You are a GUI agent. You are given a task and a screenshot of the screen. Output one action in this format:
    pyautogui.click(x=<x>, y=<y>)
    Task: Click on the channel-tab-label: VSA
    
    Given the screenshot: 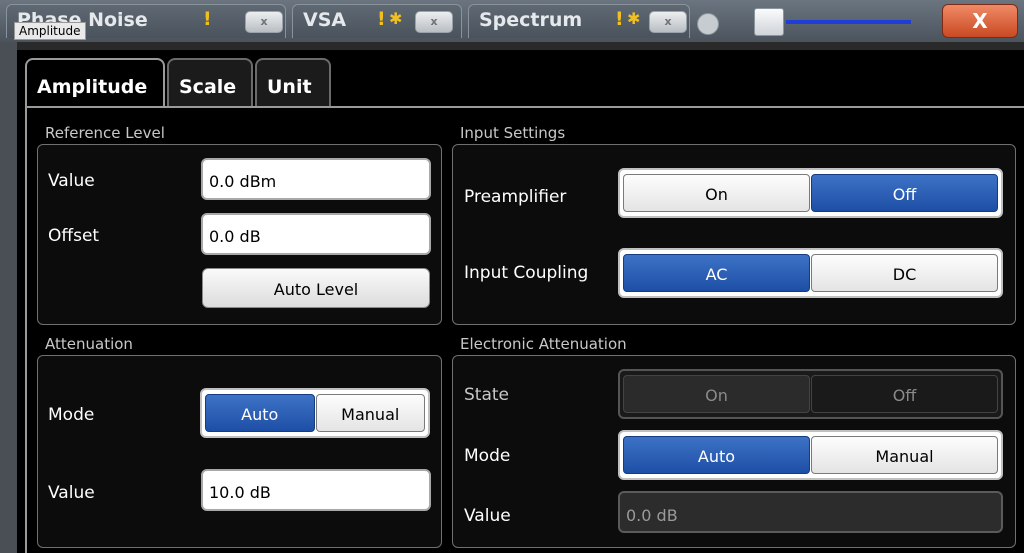 What is the action you would take?
    pyautogui.click(x=325, y=20)
    